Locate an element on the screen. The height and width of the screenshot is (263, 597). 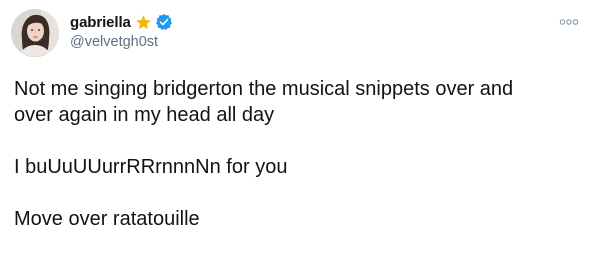
name-row: gabriella is located at coordinates (121, 22).